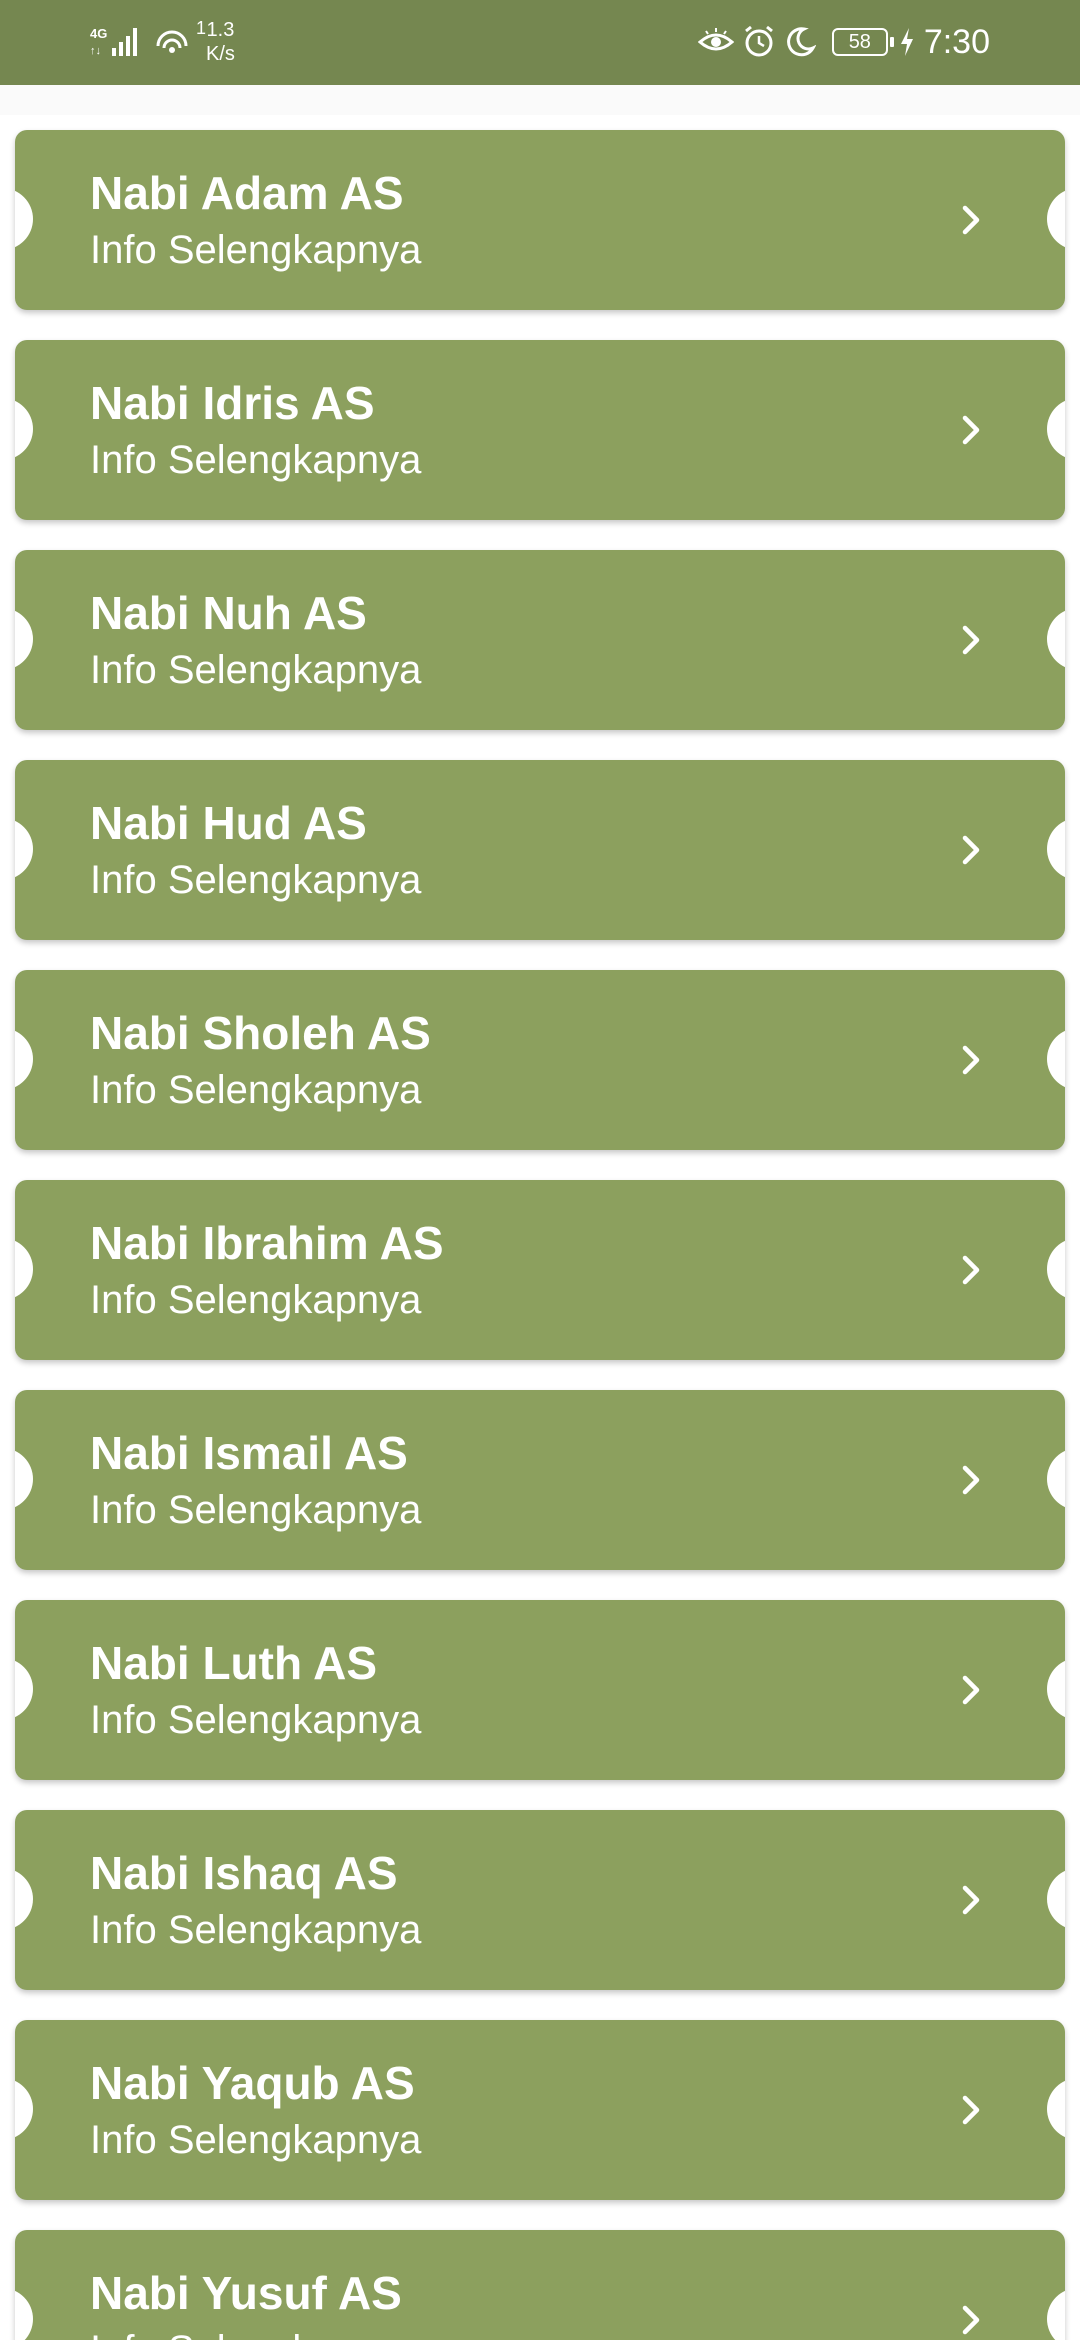 The width and height of the screenshot is (1080, 2340). I want to click on status-right: 58 7:30, so click(843, 42).